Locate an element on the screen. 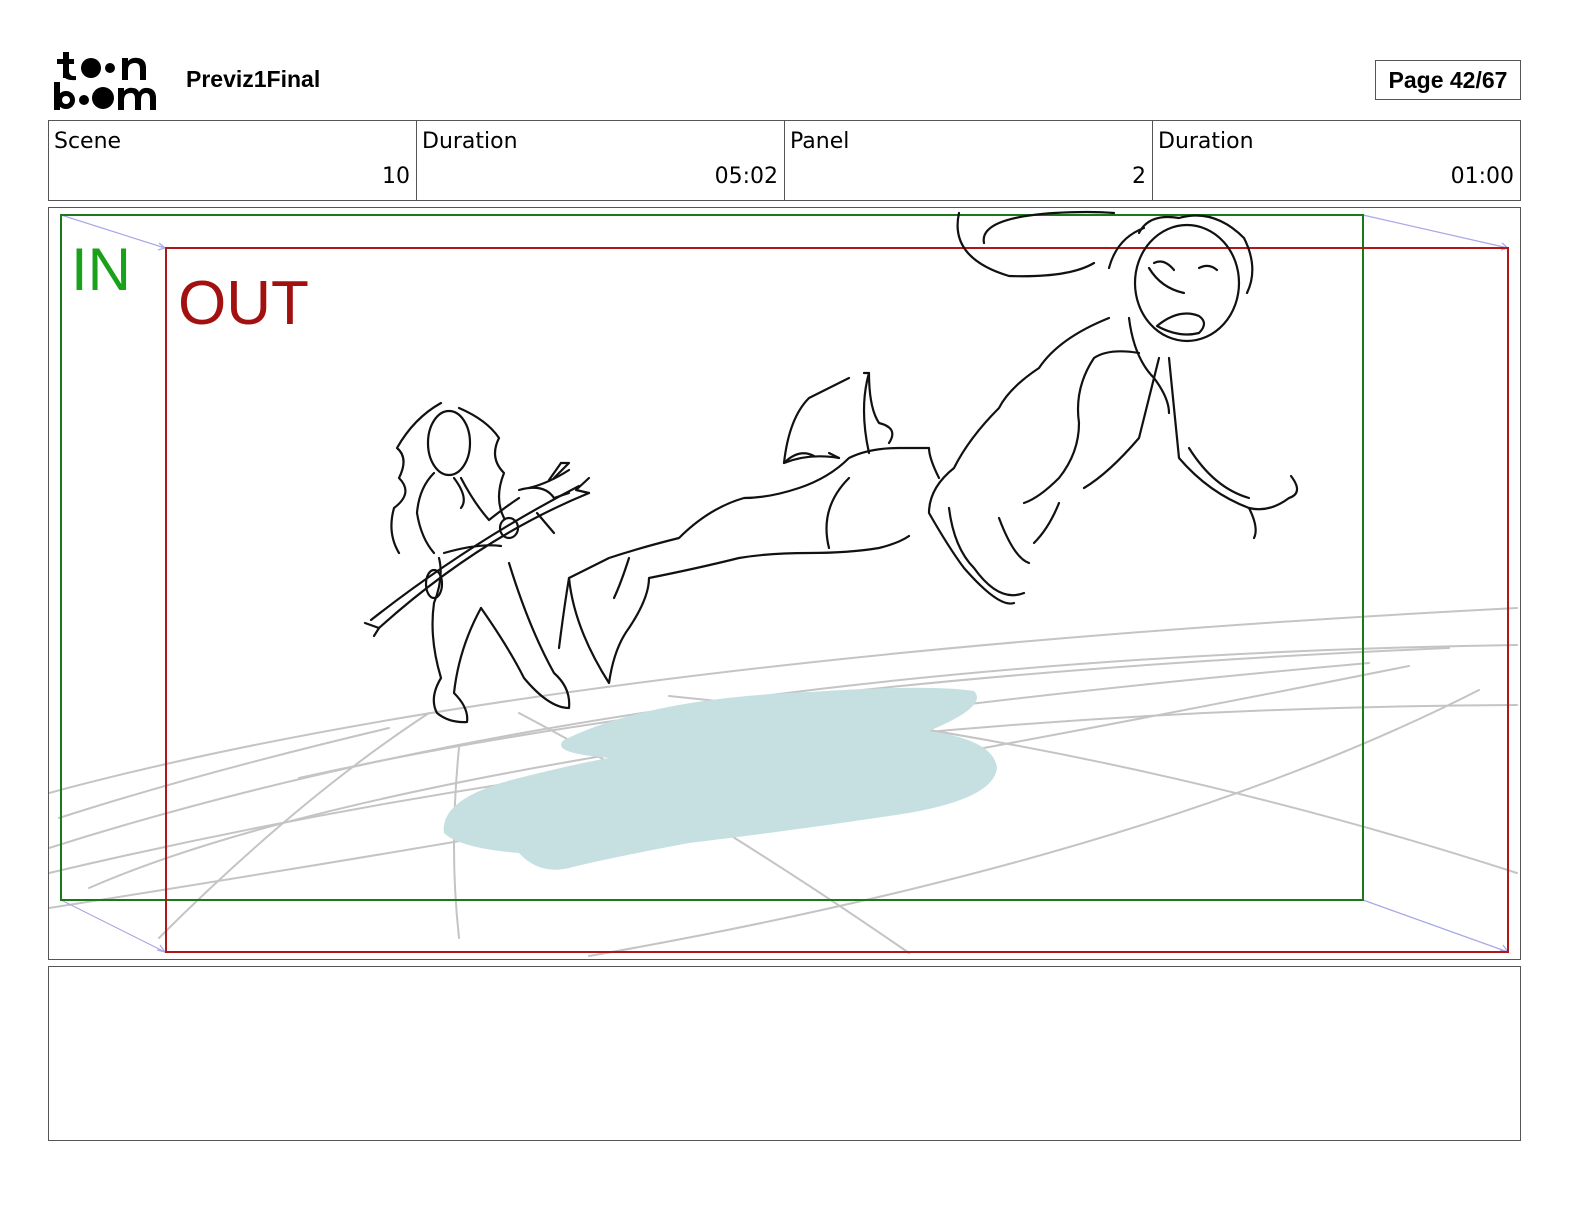  scene-label: Scene is located at coordinates (88, 141).